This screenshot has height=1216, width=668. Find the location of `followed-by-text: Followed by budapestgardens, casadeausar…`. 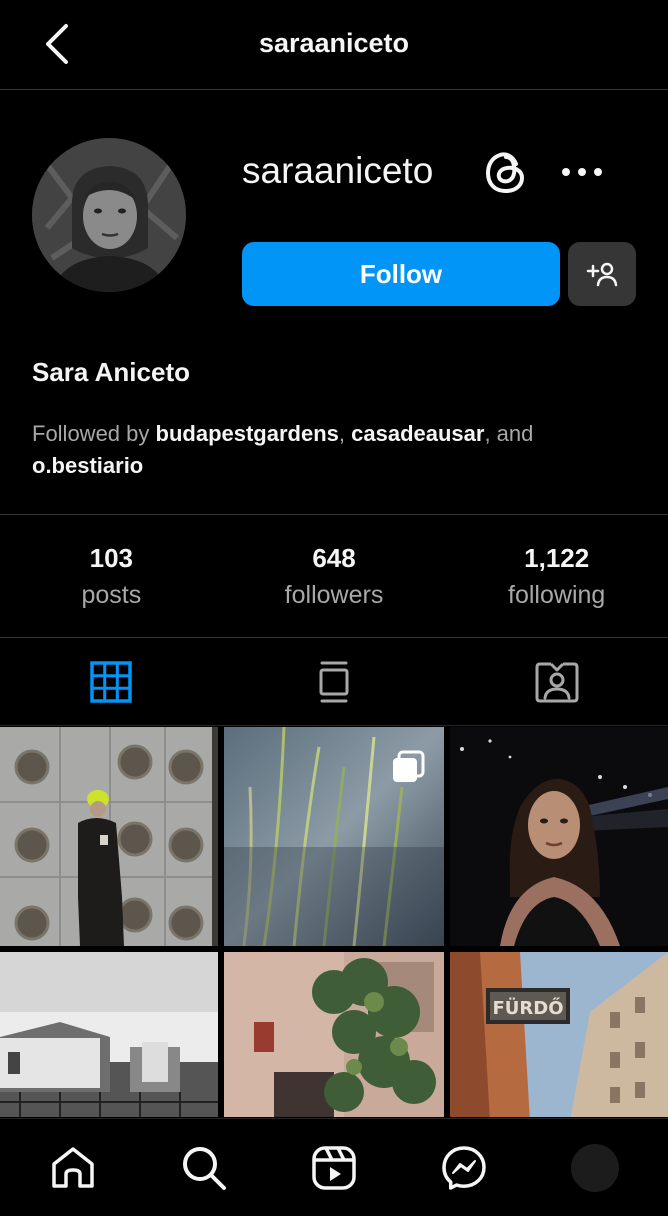

followed-by-text: Followed by budapestgardens, casadeausar… is located at coordinates (332, 450).